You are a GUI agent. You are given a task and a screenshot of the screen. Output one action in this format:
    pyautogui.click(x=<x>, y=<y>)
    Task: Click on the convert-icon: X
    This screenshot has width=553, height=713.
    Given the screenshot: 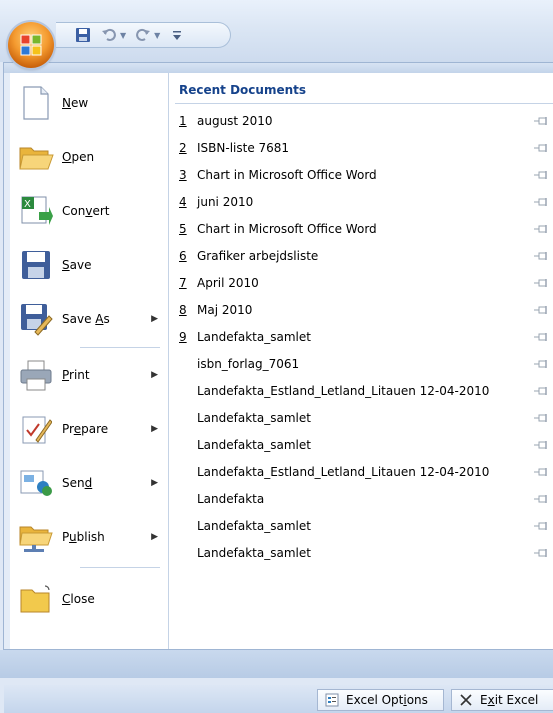 What is the action you would take?
    pyautogui.click(x=36, y=211)
    